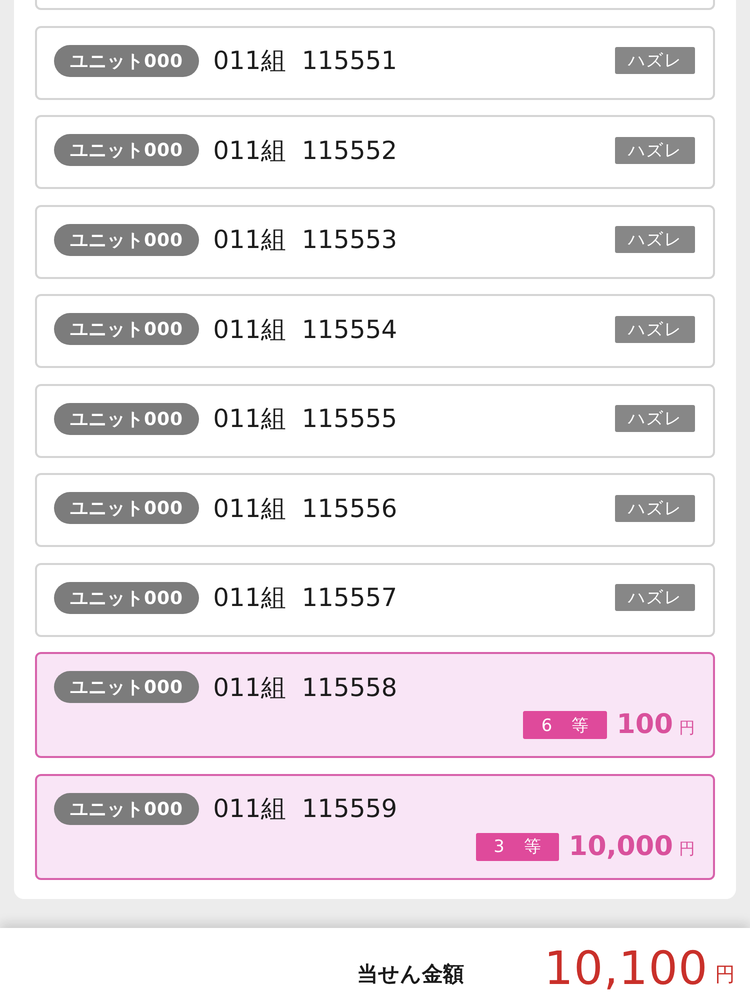 Image resolution: width=750 pixels, height=1000 pixels. Describe the element at coordinates (410, 974) in the screenshot. I see `total-label: 当せん金額` at that location.